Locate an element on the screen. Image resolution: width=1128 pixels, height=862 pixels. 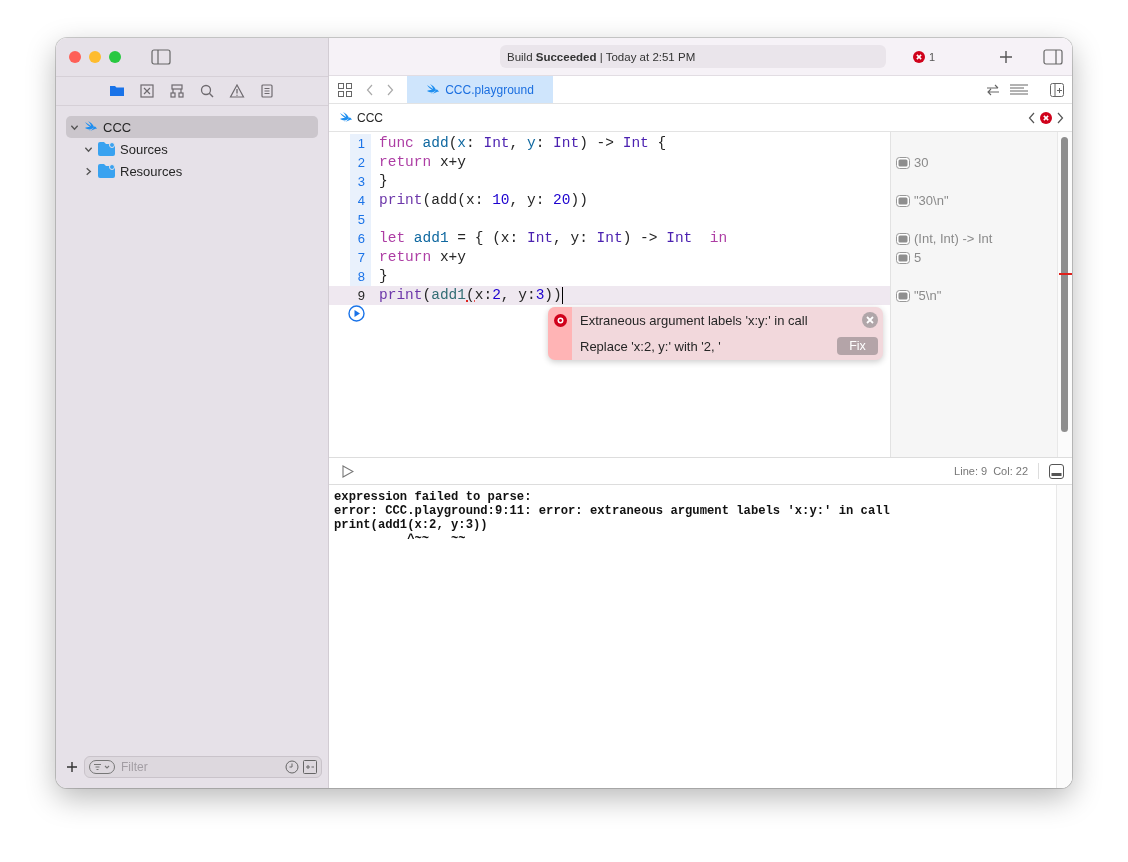
grid-icon is located at coordinates (345, 89).